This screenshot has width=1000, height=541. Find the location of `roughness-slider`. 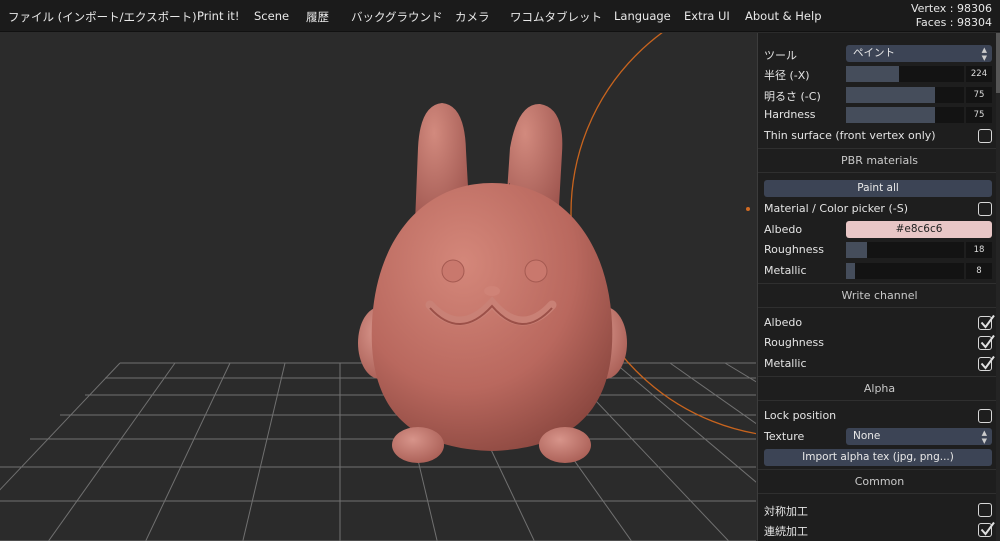

roughness-slider is located at coordinates (905, 250).